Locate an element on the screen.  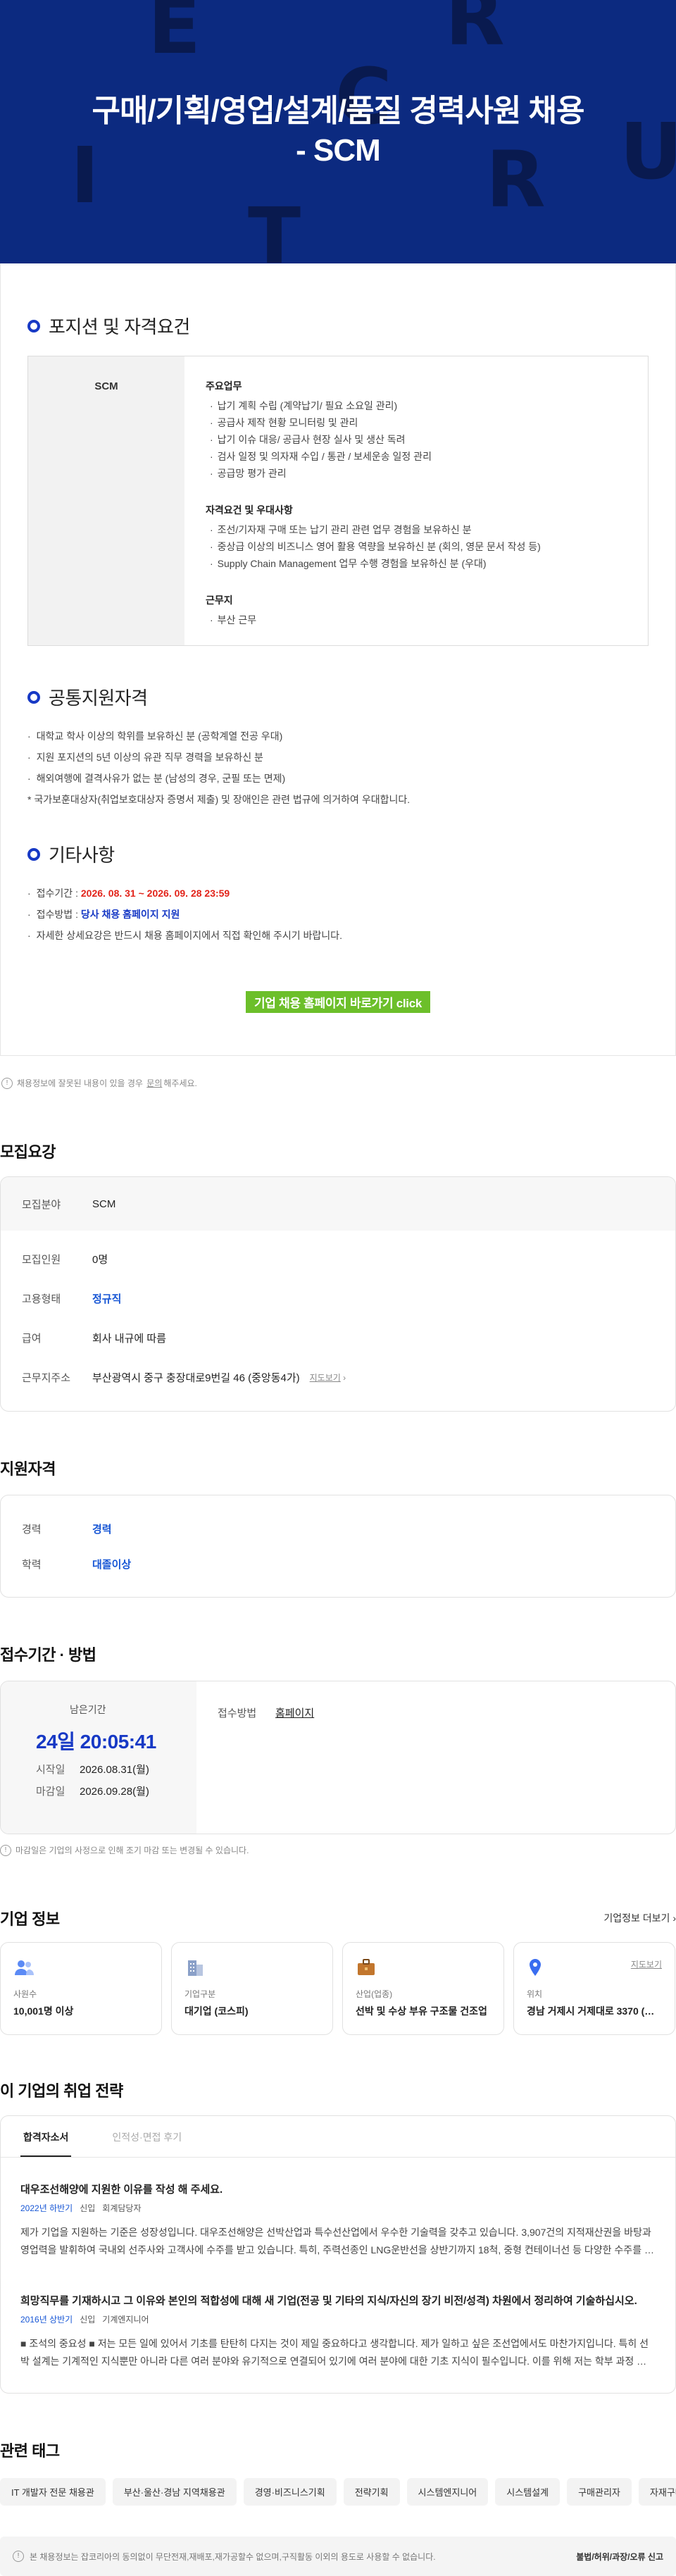
deadline-text: 2026. 08. 31 ~ 2026. 09. 28 23:59 is located at coordinates (155, 893).